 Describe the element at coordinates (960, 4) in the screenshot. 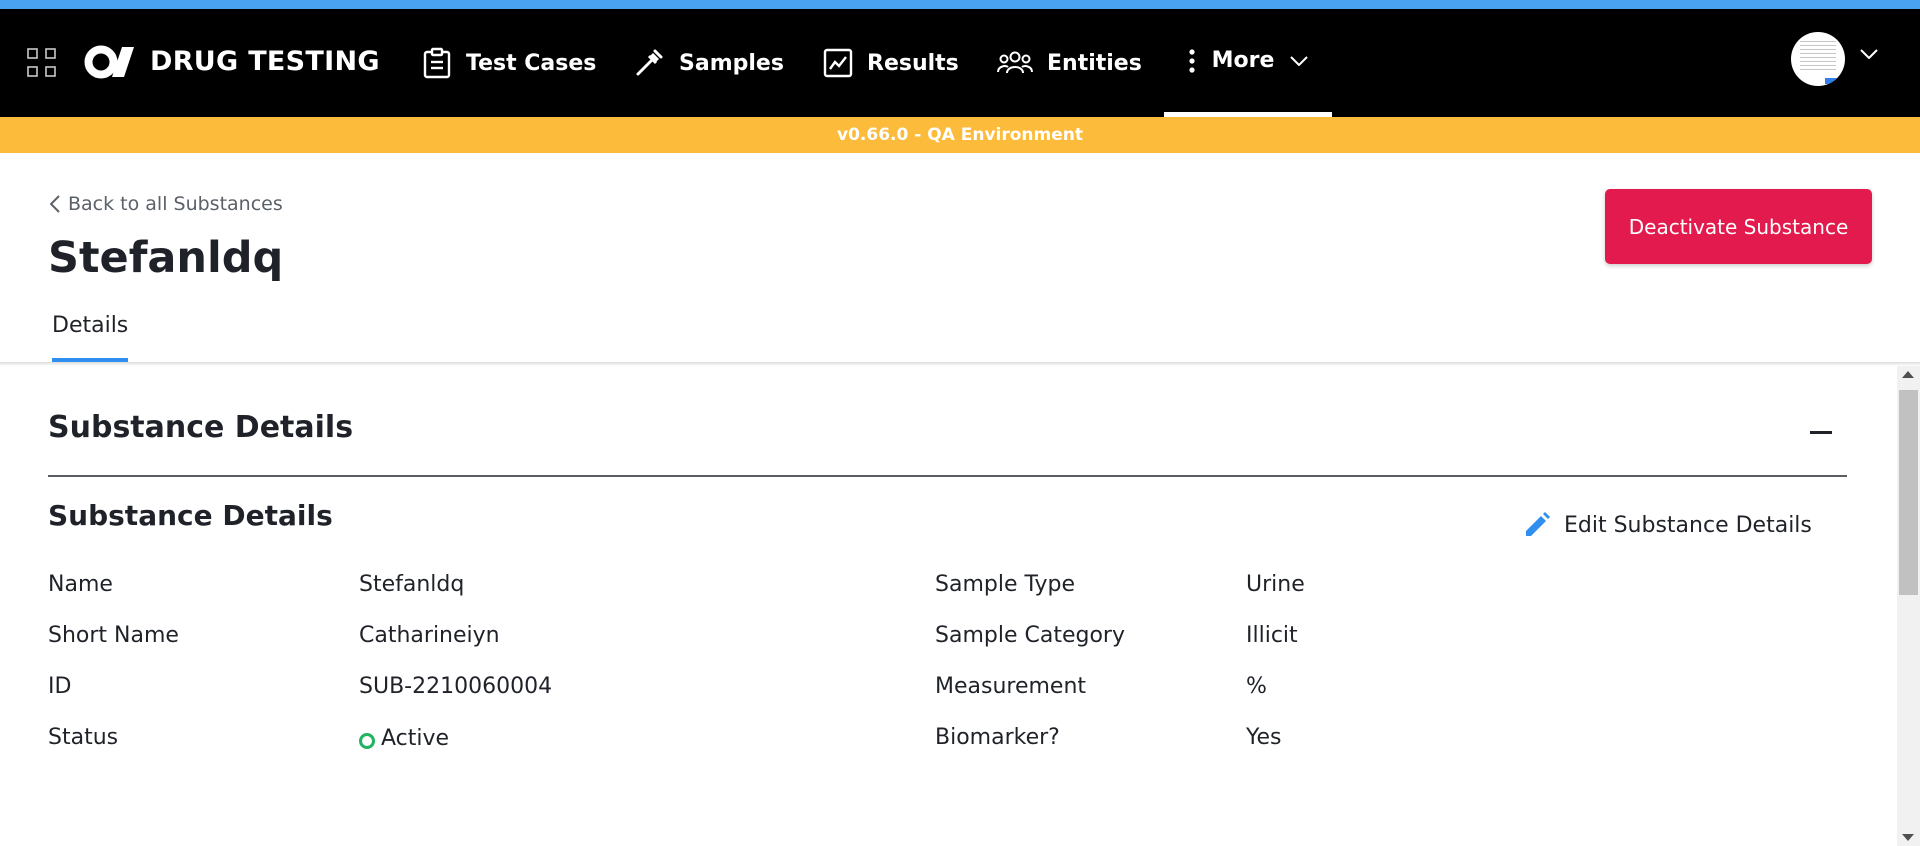

I see `top-accent-strip` at that location.